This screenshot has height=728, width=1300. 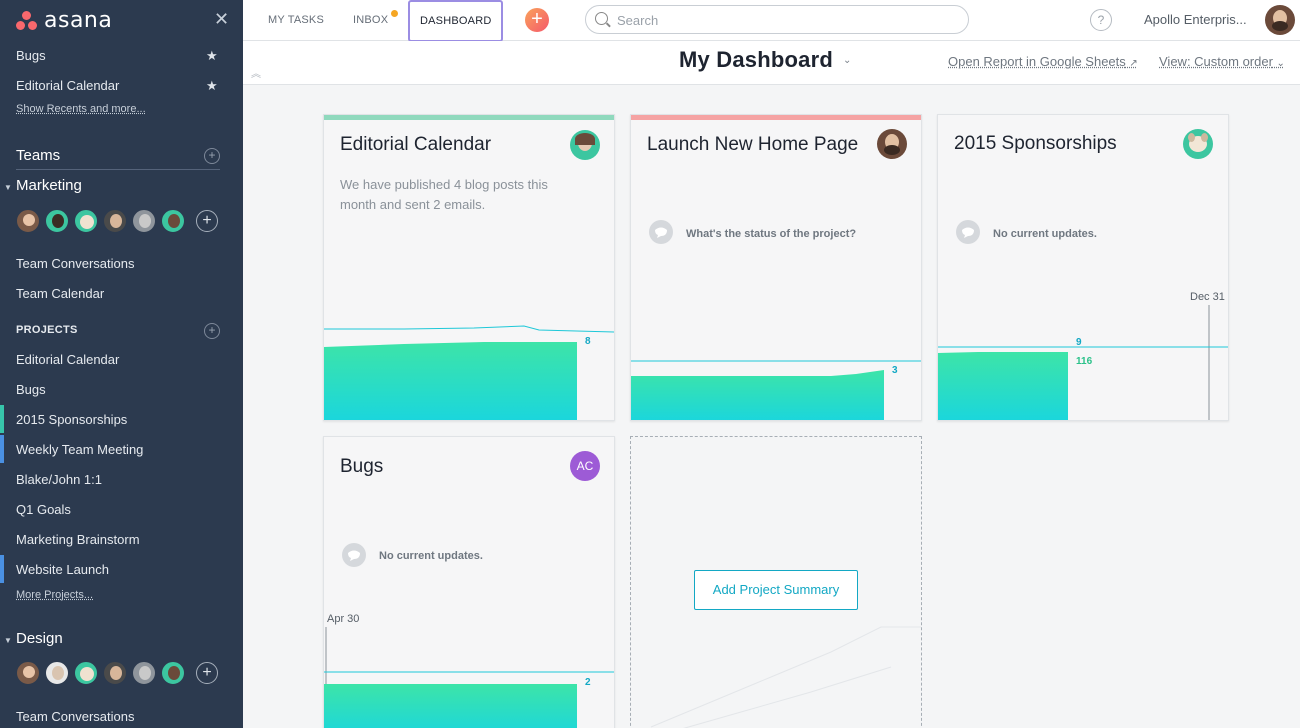 What do you see at coordinates (777, 19) in the screenshot?
I see `search-input: Search` at bounding box center [777, 19].